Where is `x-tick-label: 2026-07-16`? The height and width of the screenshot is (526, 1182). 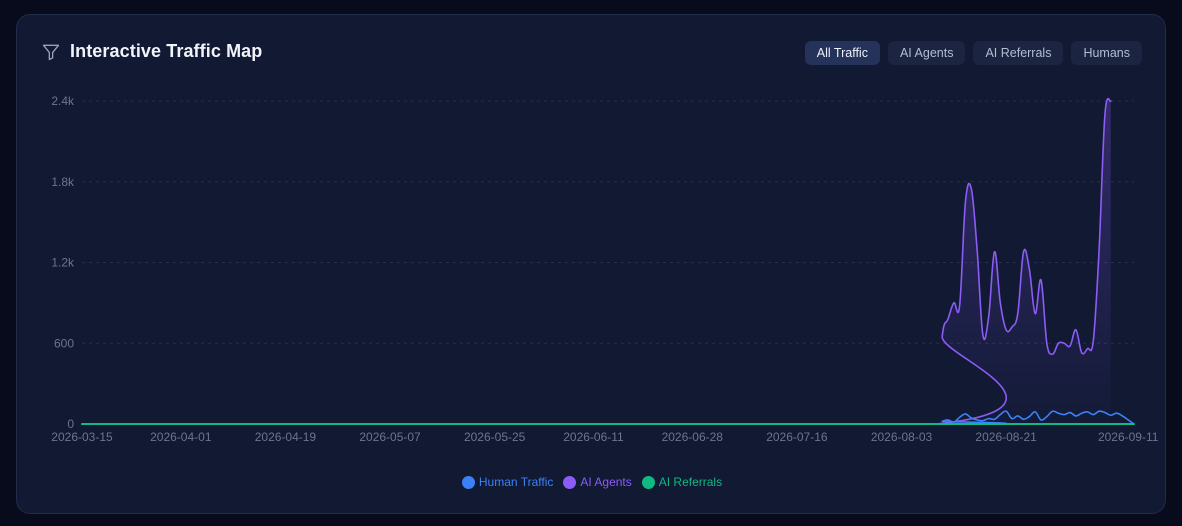 x-tick-label: 2026-07-16 is located at coordinates (797, 437).